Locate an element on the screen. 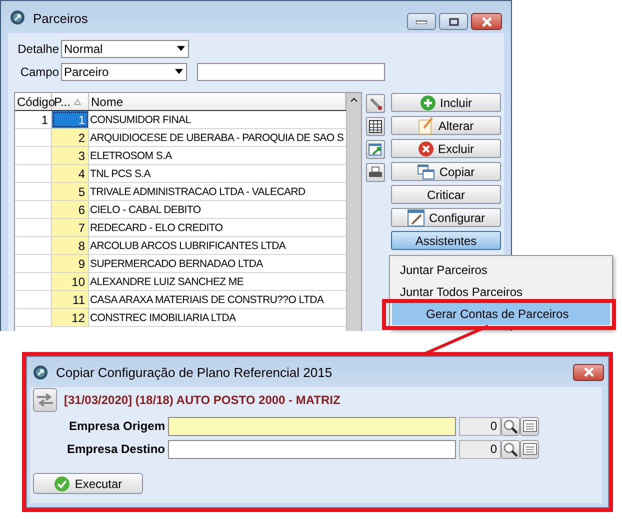 The height and width of the screenshot is (525, 622). table-cell: 7 is located at coordinates (70, 227).